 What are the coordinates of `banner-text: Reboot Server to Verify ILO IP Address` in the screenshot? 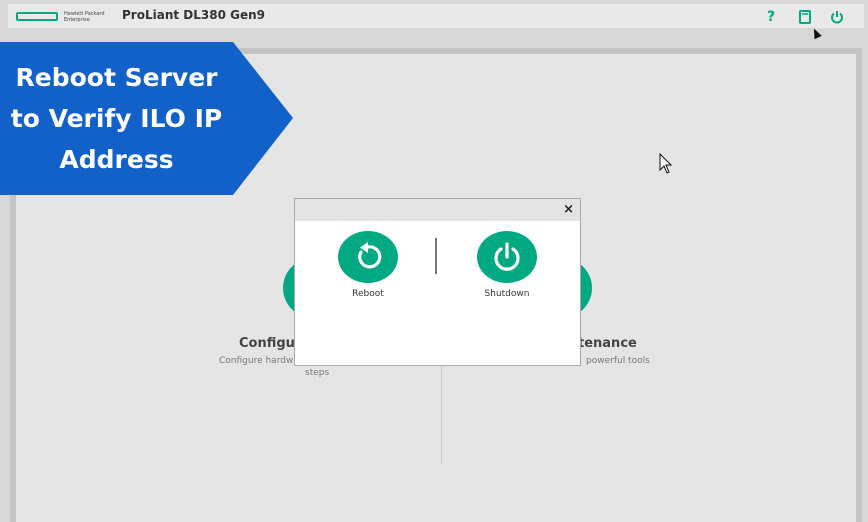 It's located at (116, 118).